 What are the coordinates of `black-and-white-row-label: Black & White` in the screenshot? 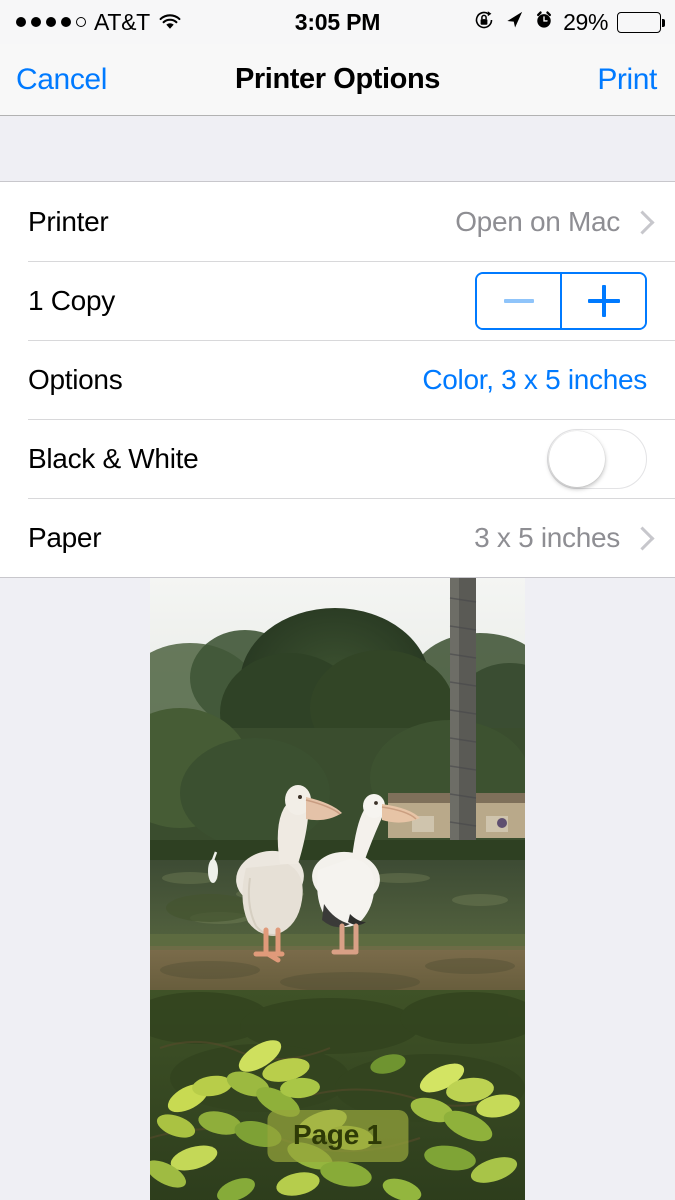 It's located at (113, 458).